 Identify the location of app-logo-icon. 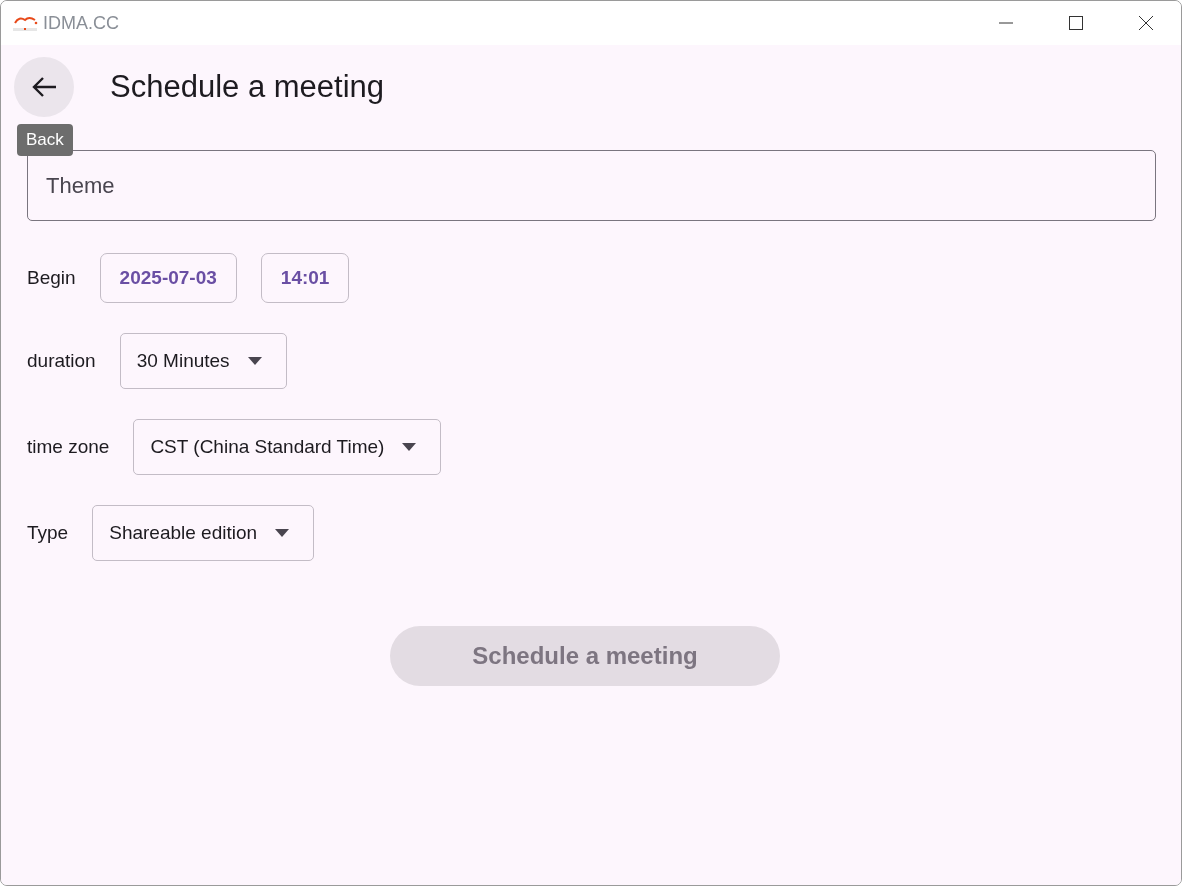
(26, 23).